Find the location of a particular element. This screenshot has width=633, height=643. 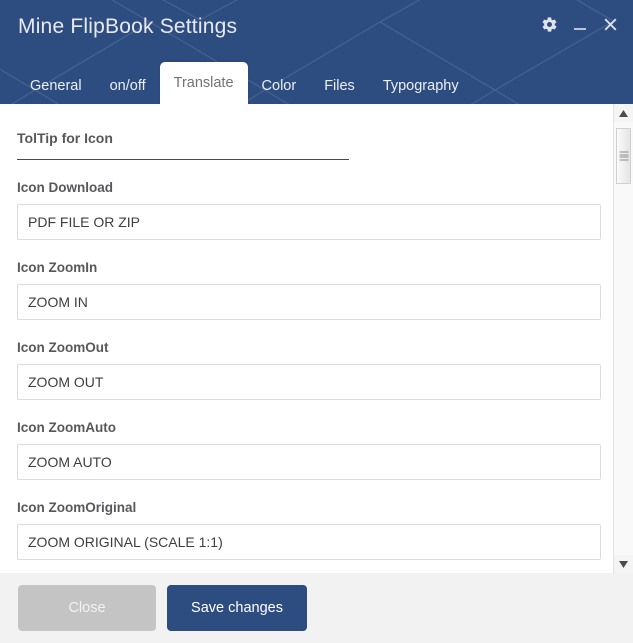

field-icon-zoomout: Icon ZoomOut is located at coordinates (306, 360).